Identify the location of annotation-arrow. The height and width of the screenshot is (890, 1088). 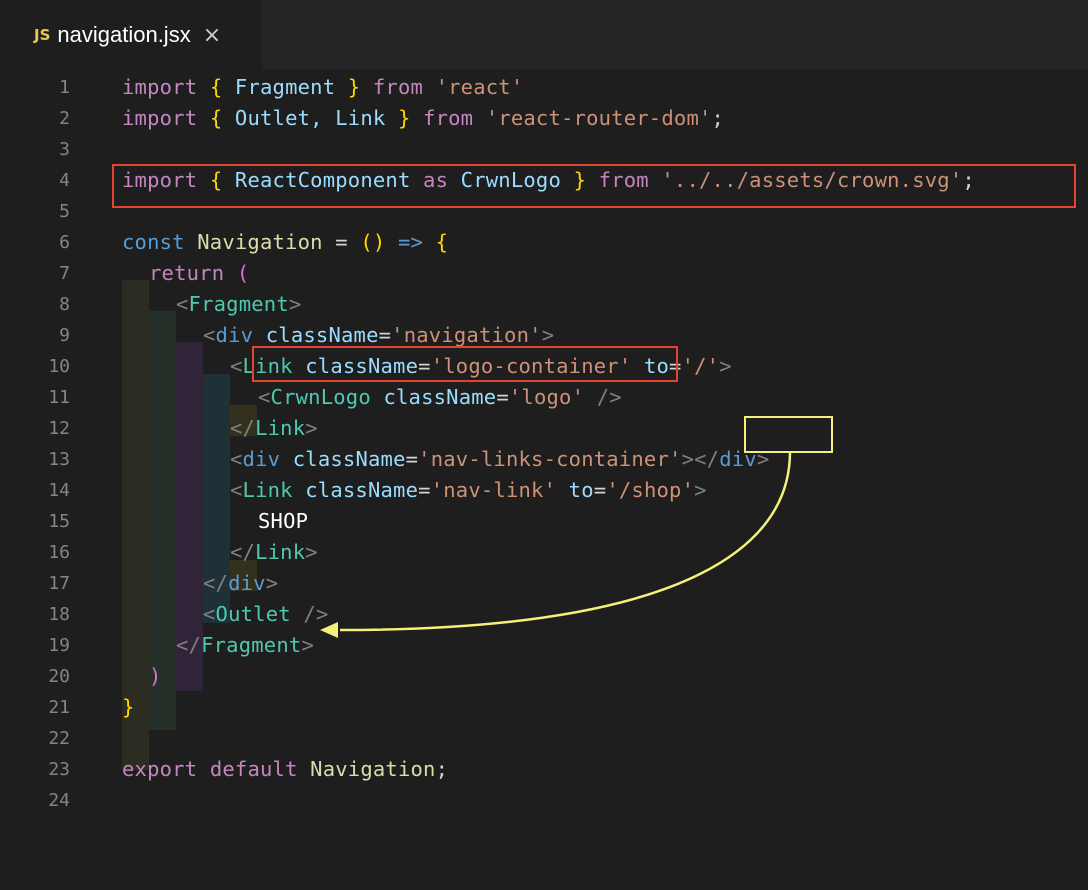
(556, 544).